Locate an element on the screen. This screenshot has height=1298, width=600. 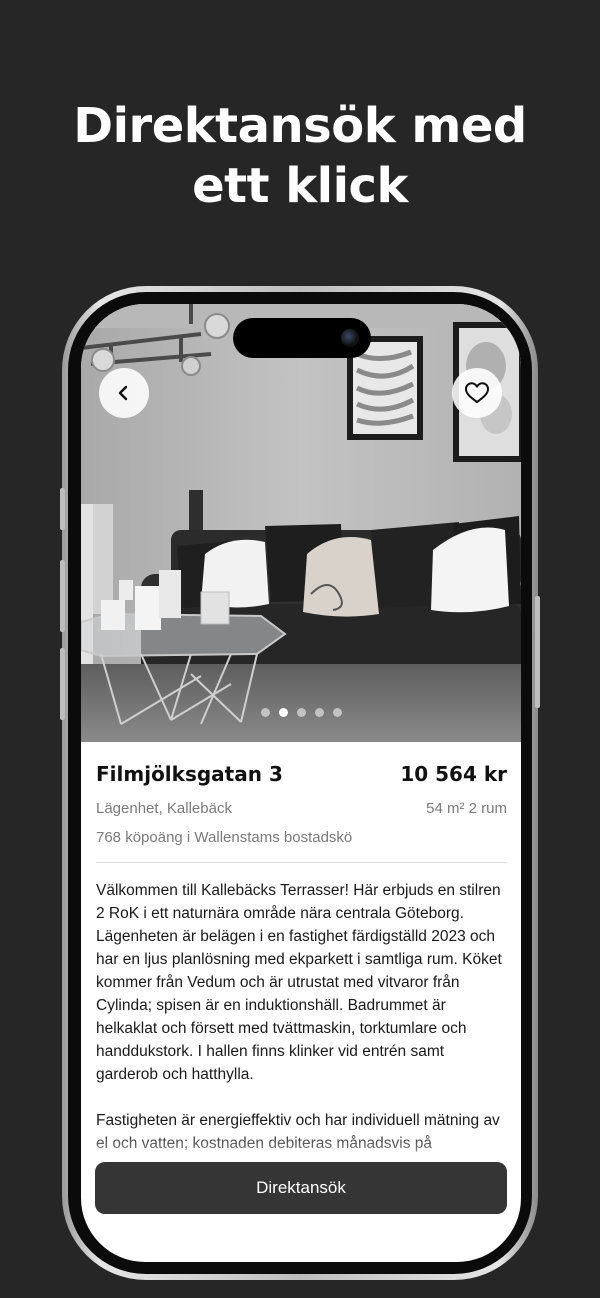
pagination-dot-active is located at coordinates (283, 712).